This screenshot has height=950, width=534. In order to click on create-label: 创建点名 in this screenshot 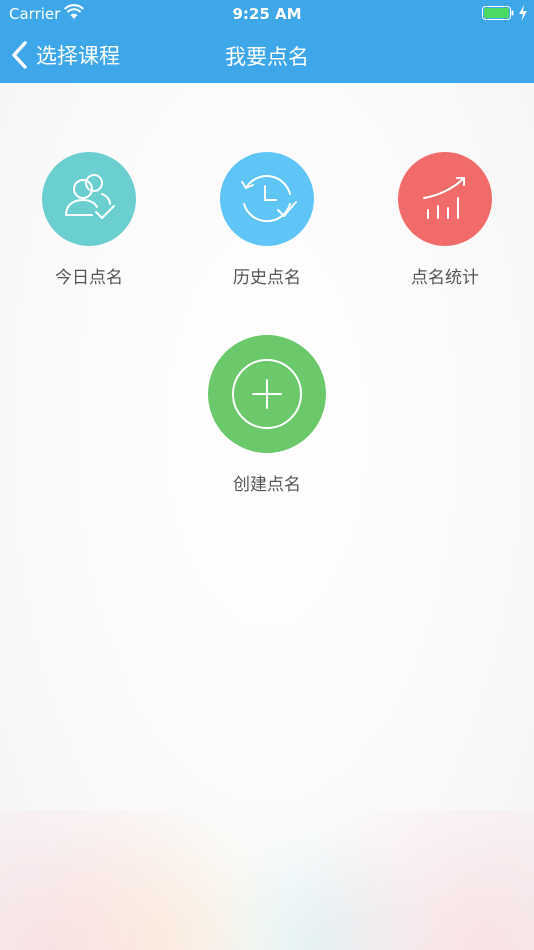, I will do `click(267, 485)`.